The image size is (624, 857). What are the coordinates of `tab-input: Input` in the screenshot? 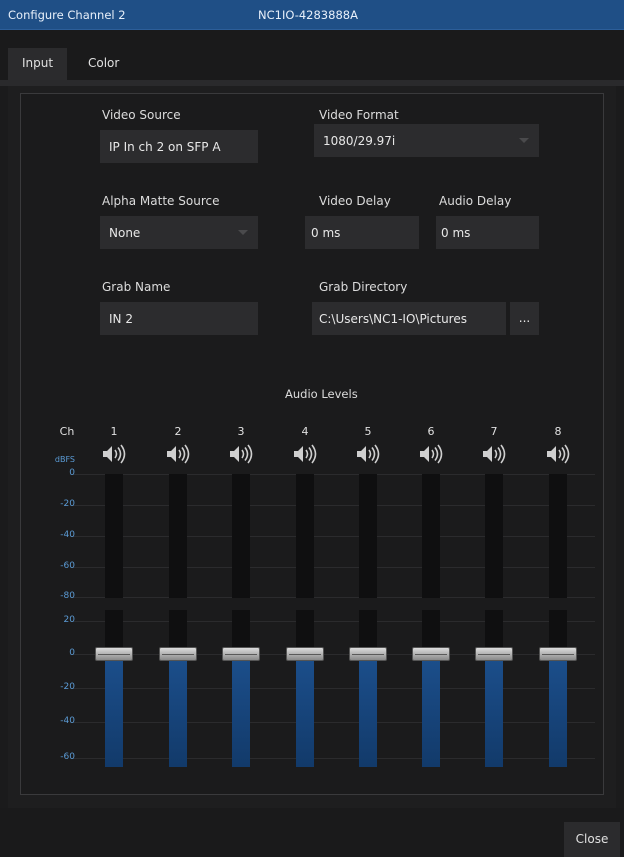 It's located at (38, 64).